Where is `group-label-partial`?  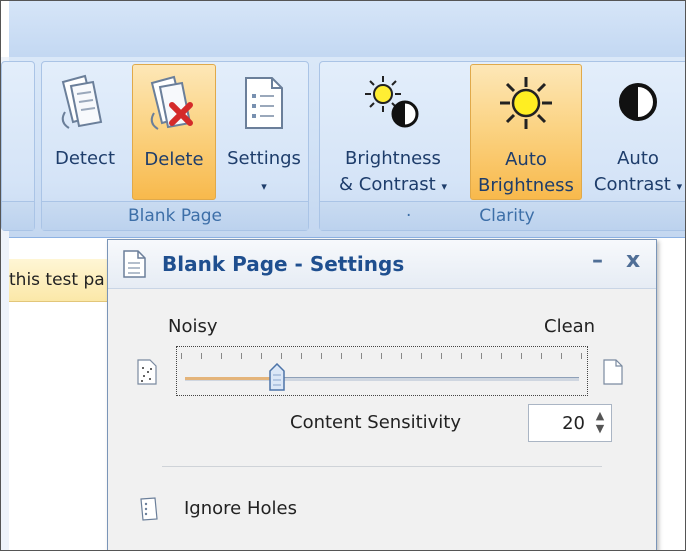 group-label-partial is located at coordinates (18, 215).